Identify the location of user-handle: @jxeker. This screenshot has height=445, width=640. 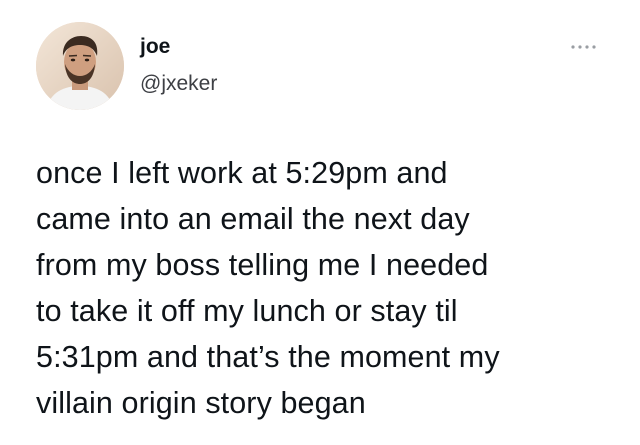
(178, 84).